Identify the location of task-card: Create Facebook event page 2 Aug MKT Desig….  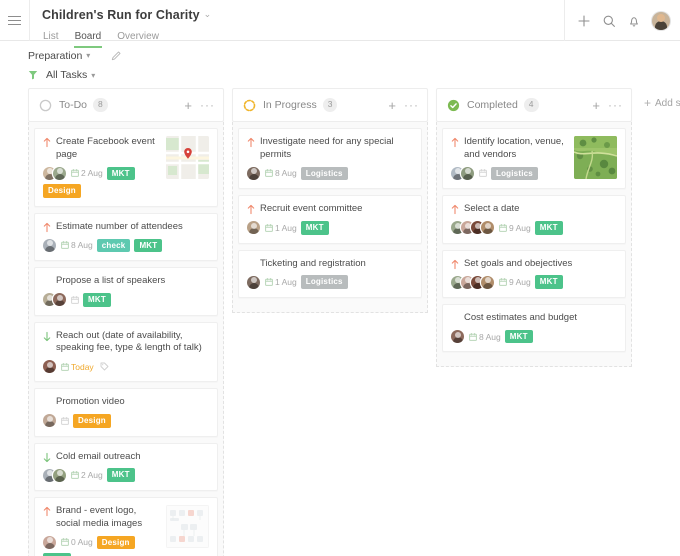
(126, 167).